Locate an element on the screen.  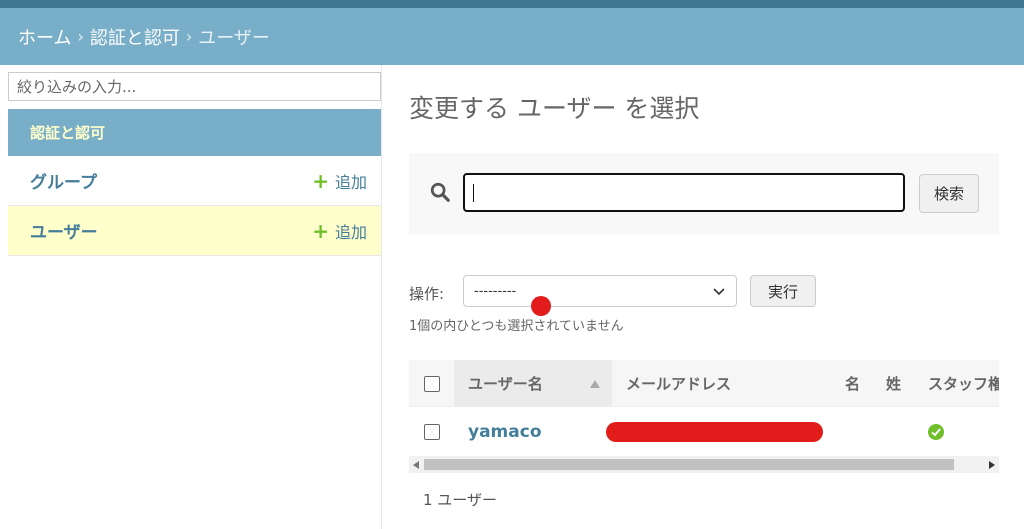
breadcrumb-app-link: 認証と認可 is located at coordinates (135, 37).